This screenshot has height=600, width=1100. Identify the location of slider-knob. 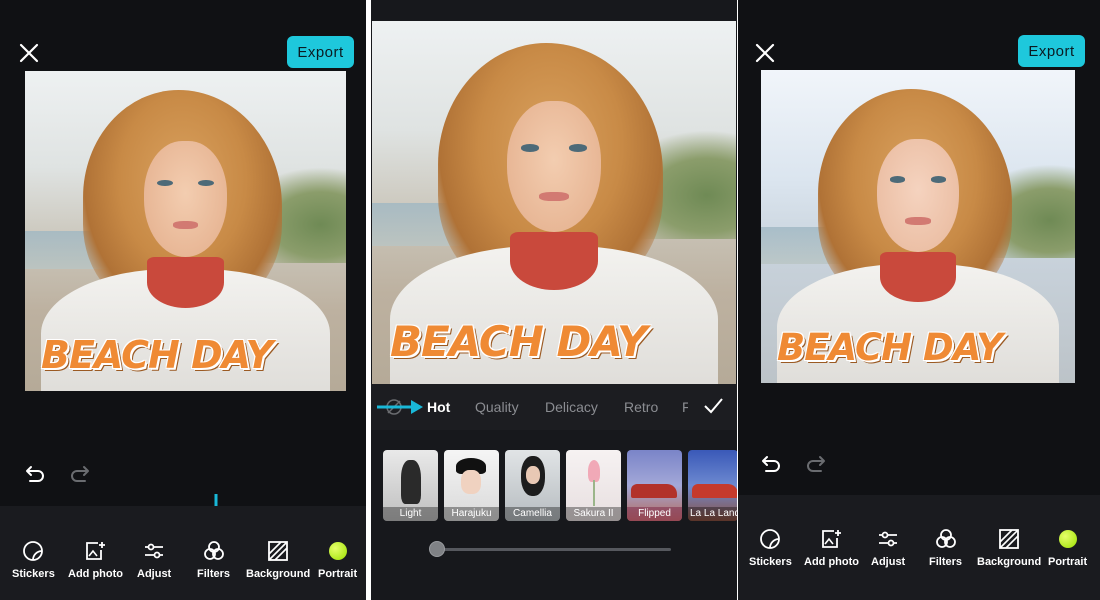
(437, 549).